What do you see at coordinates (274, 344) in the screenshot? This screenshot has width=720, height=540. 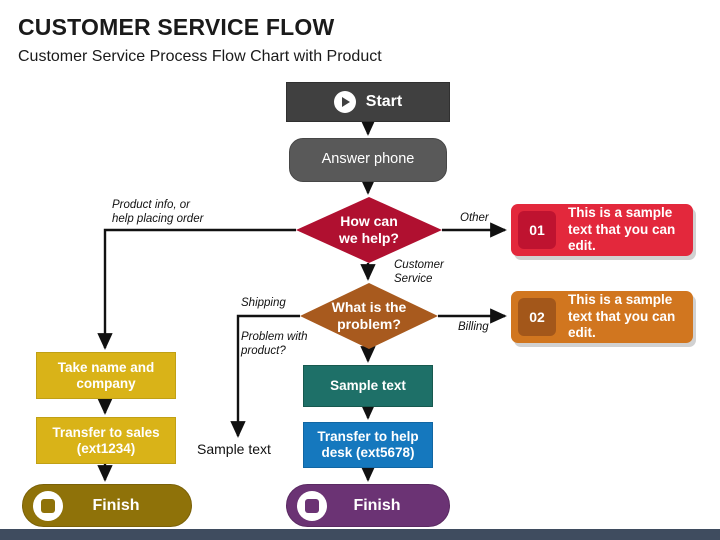 I see `edge-label-problem-with-product: Problem with product?` at bounding box center [274, 344].